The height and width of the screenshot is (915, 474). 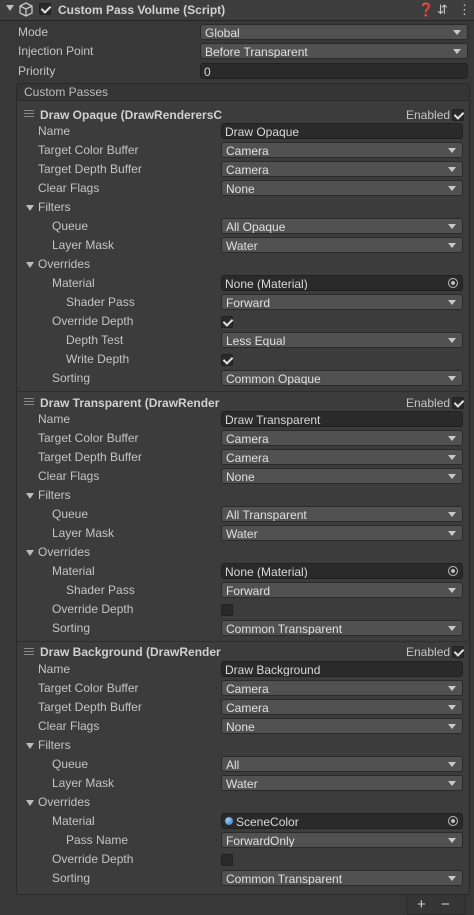 I want to click on sorting-dropdown: Common Opaque, so click(x=342, y=378).